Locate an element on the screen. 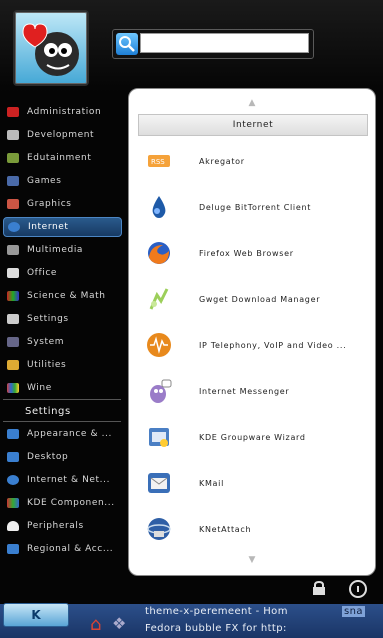 The height and width of the screenshot is (638, 383). app-label: Firefox Web Browser is located at coordinates (246, 253).